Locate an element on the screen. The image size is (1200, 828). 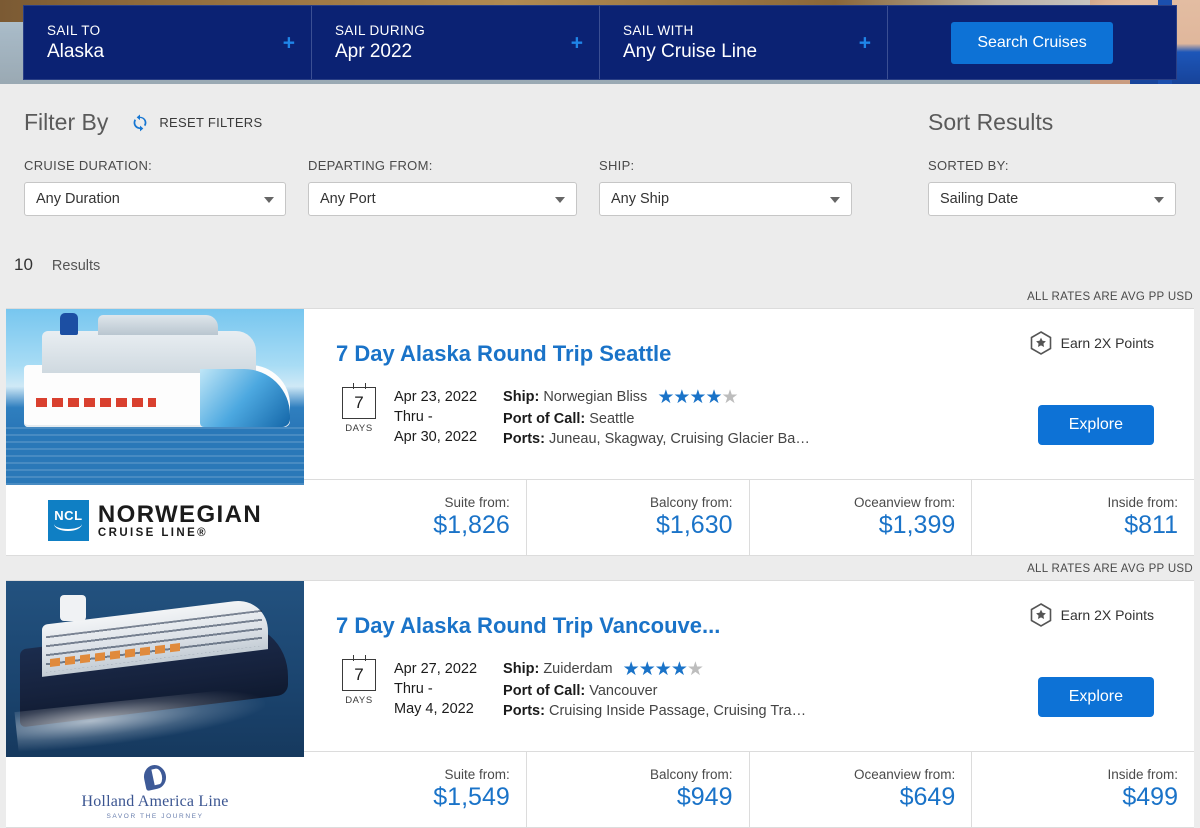
price-value: $499 is located at coordinates (1150, 797).